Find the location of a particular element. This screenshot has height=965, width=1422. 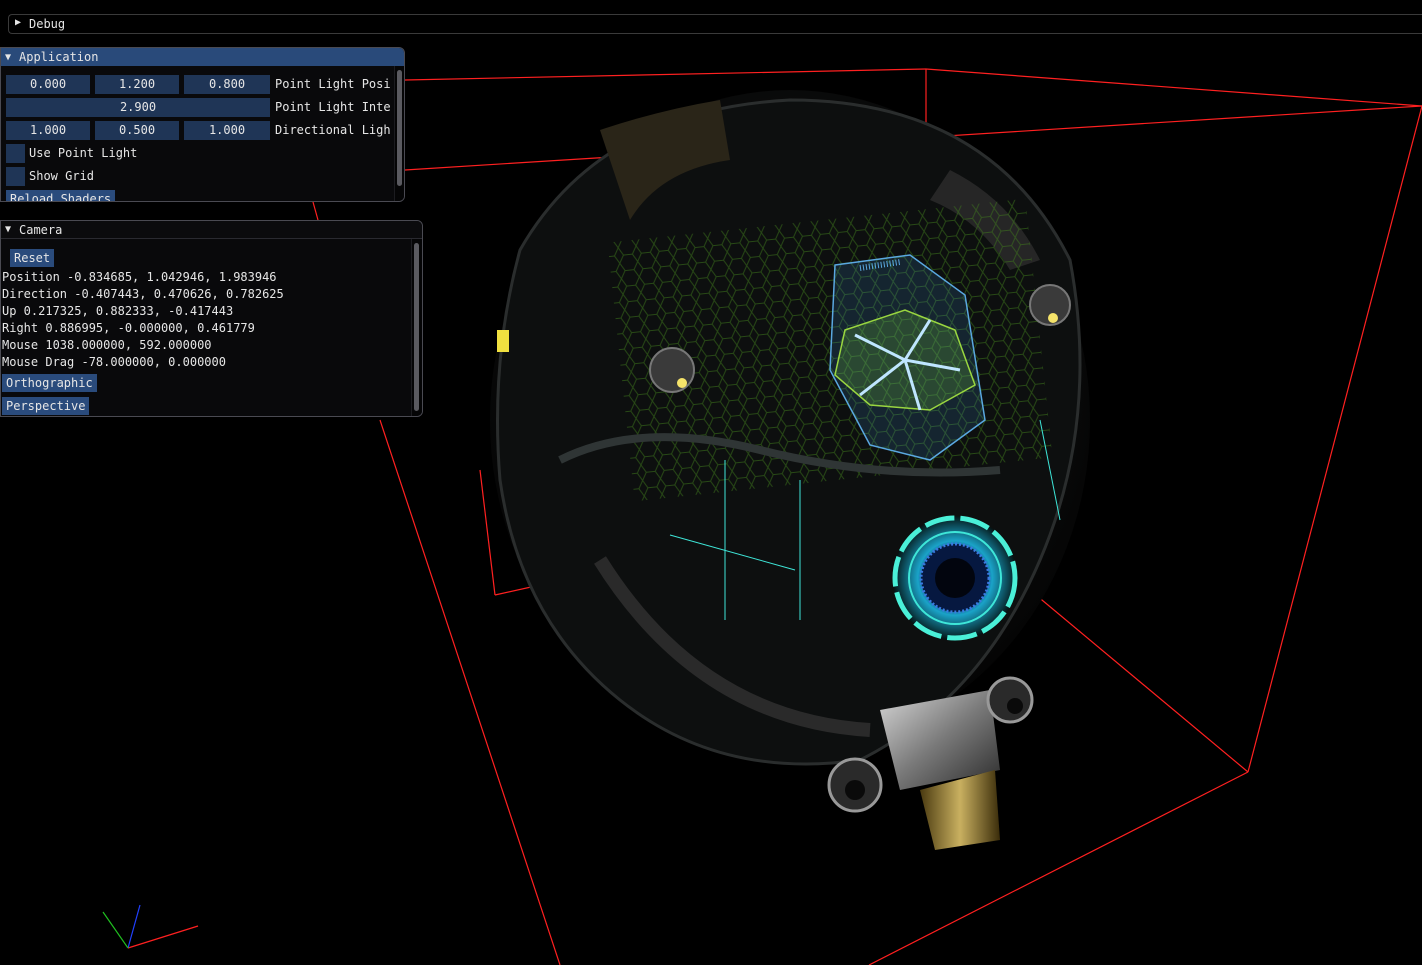

application-scrollbar-thumb is located at coordinates (399, 128).